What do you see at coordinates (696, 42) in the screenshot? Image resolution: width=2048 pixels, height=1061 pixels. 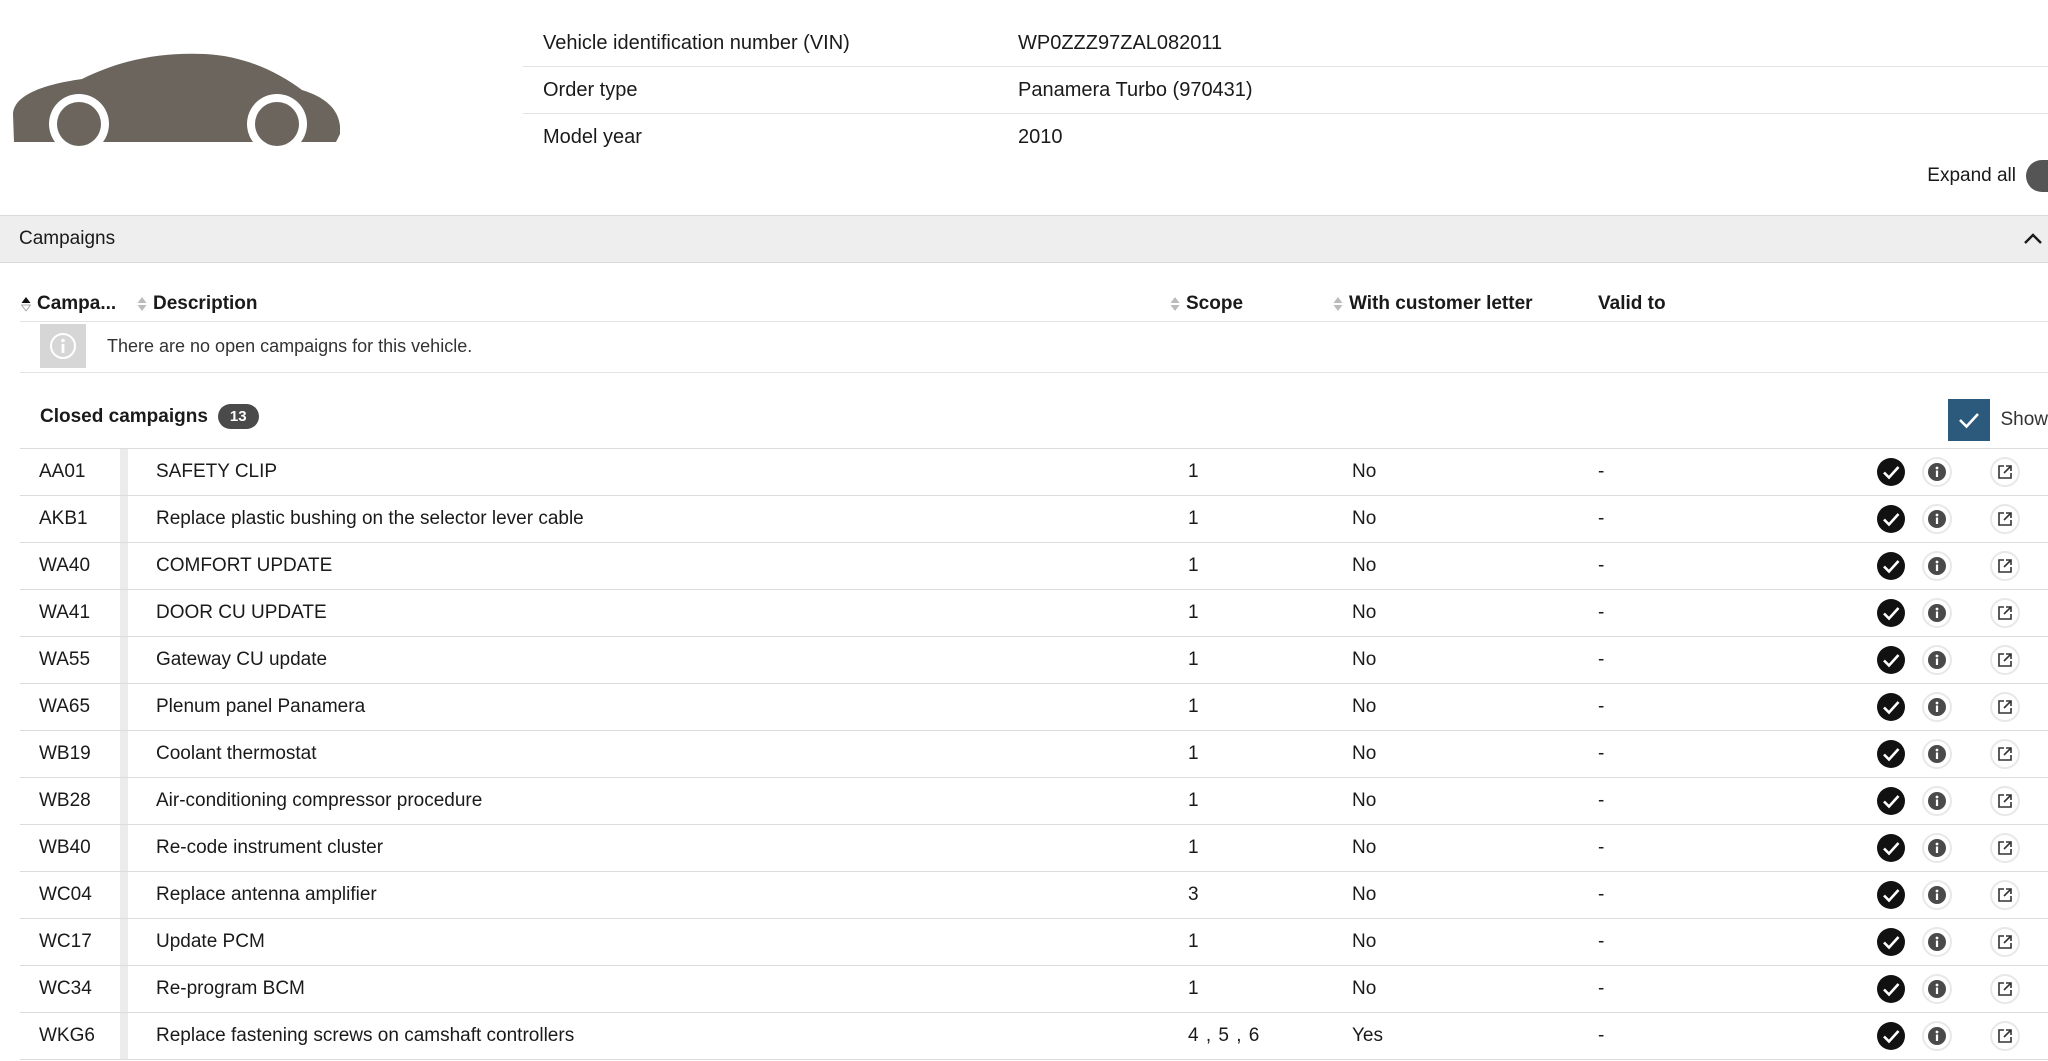 I see `vin-label: Vehicle identification number (VIN)` at bounding box center [696, 42].